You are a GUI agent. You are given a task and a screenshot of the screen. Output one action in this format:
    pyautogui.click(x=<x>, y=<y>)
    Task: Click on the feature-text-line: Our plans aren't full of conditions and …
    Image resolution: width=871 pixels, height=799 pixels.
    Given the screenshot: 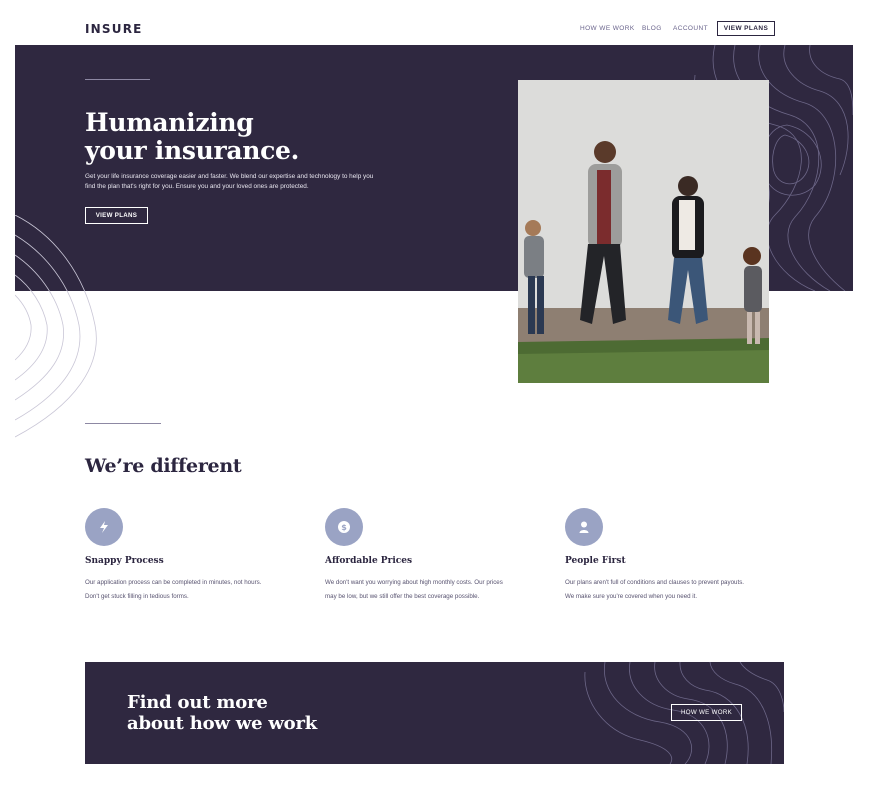 What is the action you would take?
    pyautogui.click(x=655, y=582)
    